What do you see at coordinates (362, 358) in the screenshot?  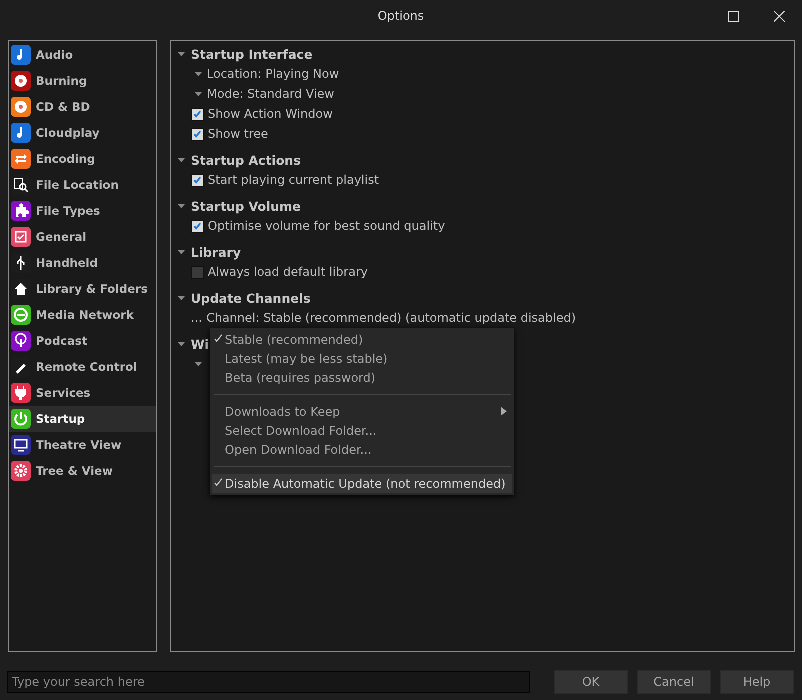 I see `menu-item: Latest (may be less stable)` at bounding box center [362, 358].